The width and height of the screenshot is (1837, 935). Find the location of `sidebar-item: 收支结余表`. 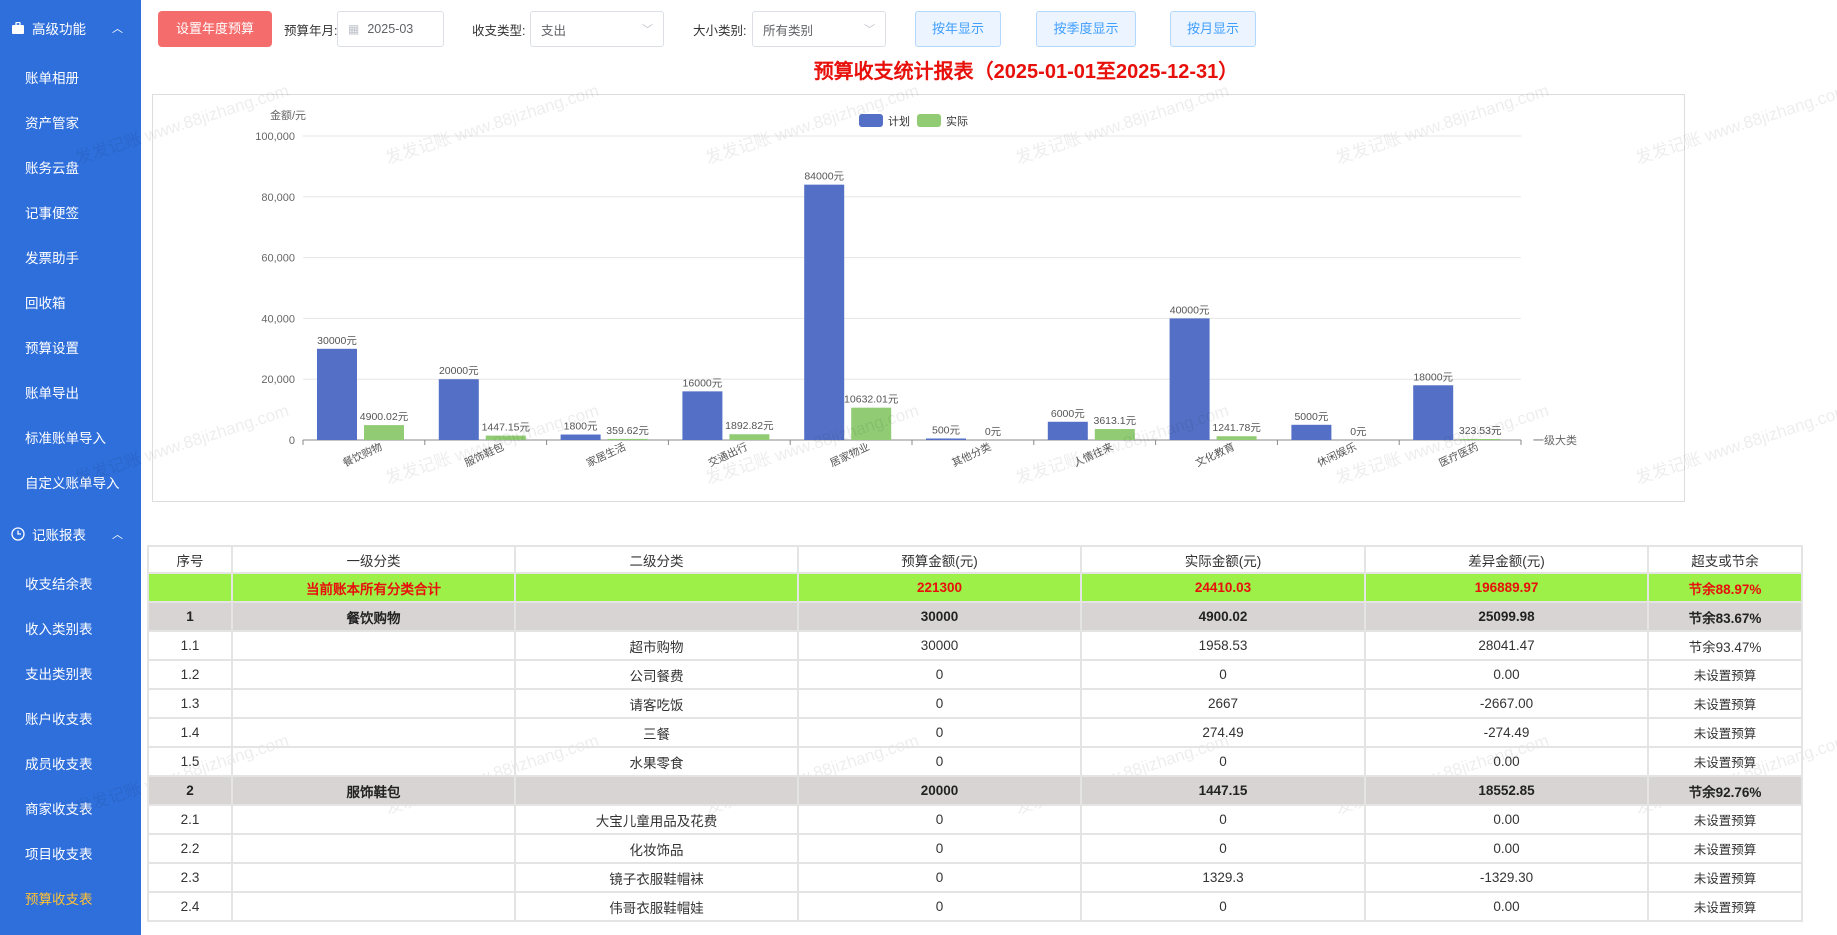

sidebar-item: 收支结余表 is located at coordinates (70, 584).